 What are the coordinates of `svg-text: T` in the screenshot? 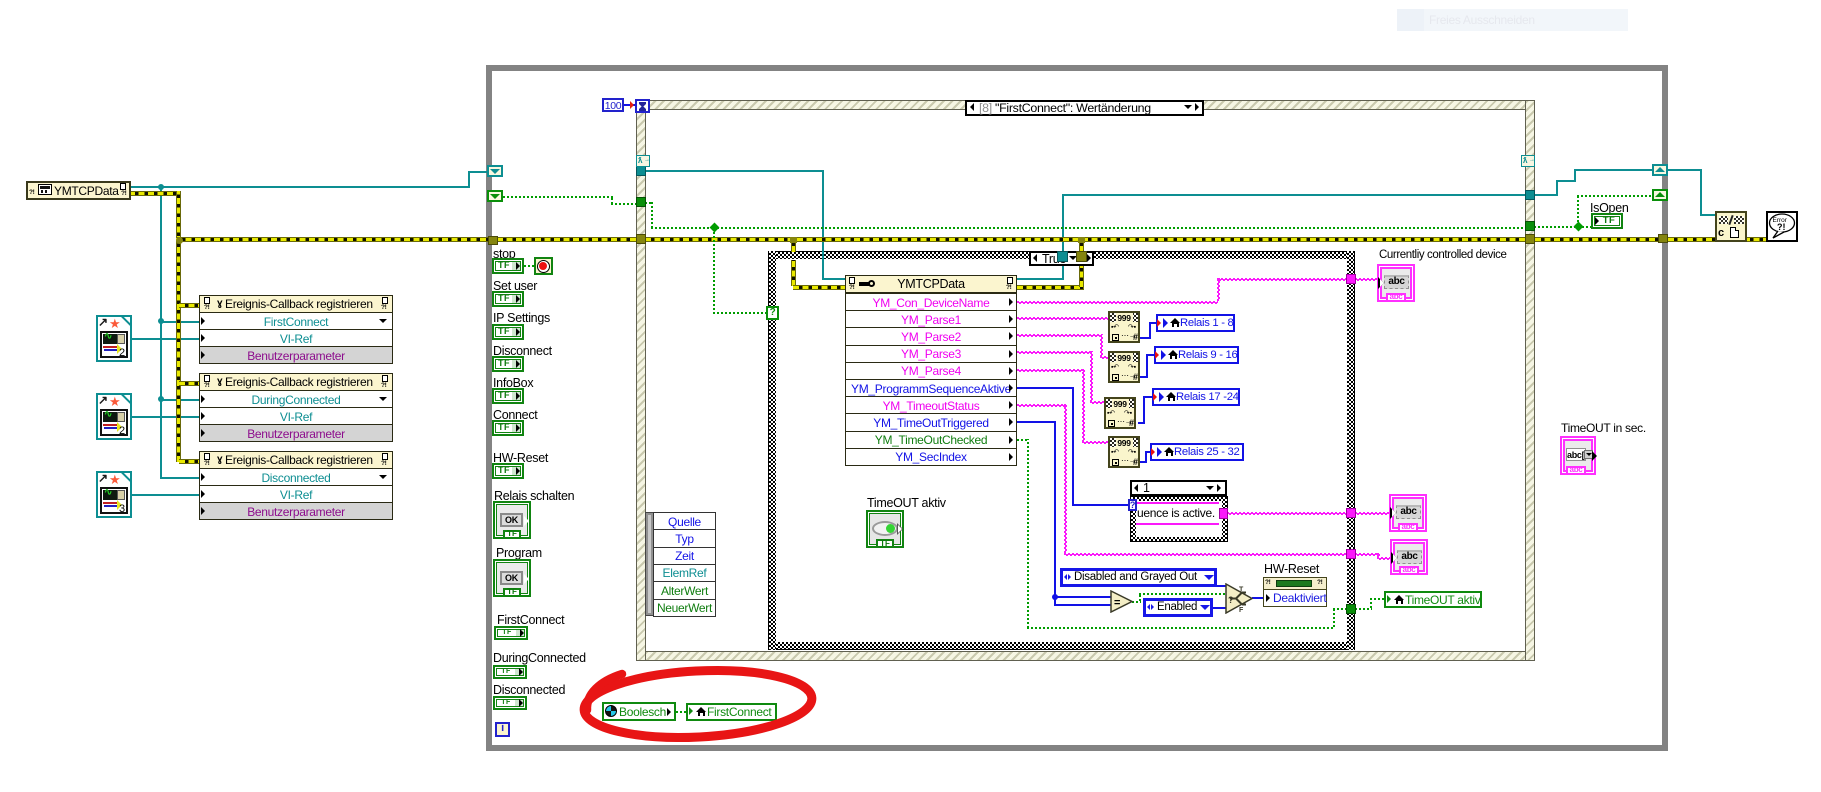 It's located at (1241, 590).